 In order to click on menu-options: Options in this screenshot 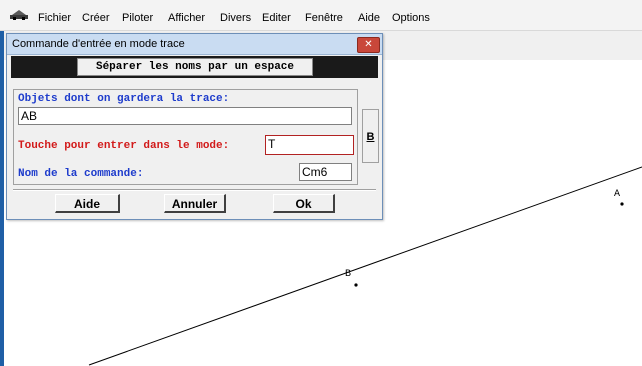, I will do `click(411, 18)`.